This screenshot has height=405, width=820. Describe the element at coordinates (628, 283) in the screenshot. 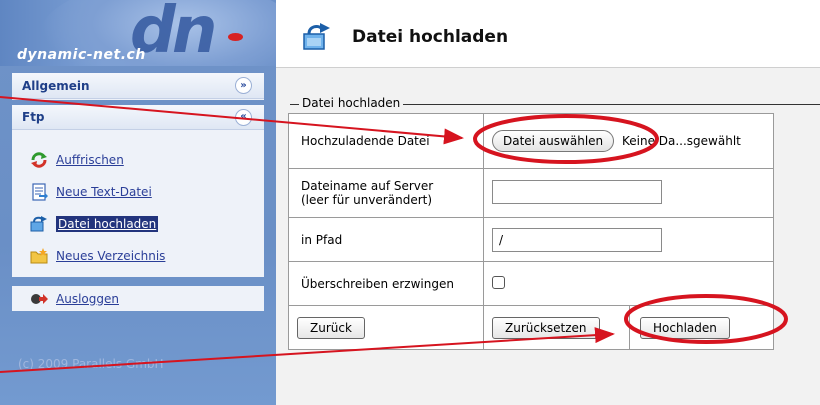

I see `overwrite-cell` at that location.